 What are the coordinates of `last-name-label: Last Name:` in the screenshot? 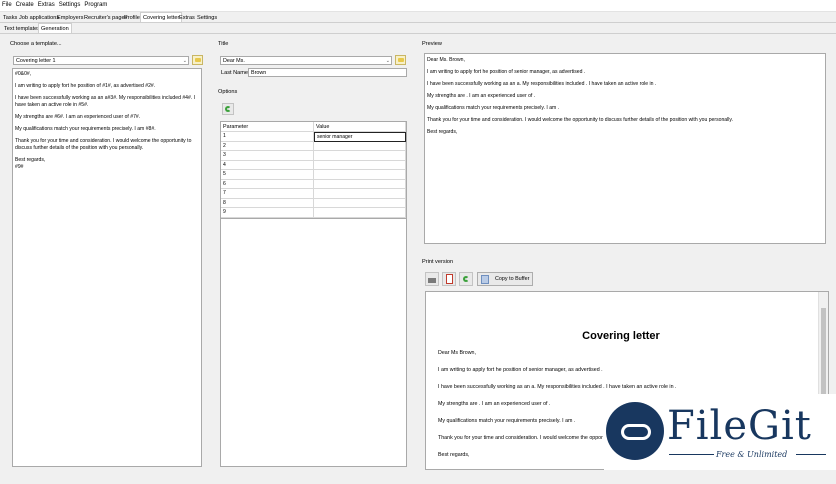 It's located at (235, 73).